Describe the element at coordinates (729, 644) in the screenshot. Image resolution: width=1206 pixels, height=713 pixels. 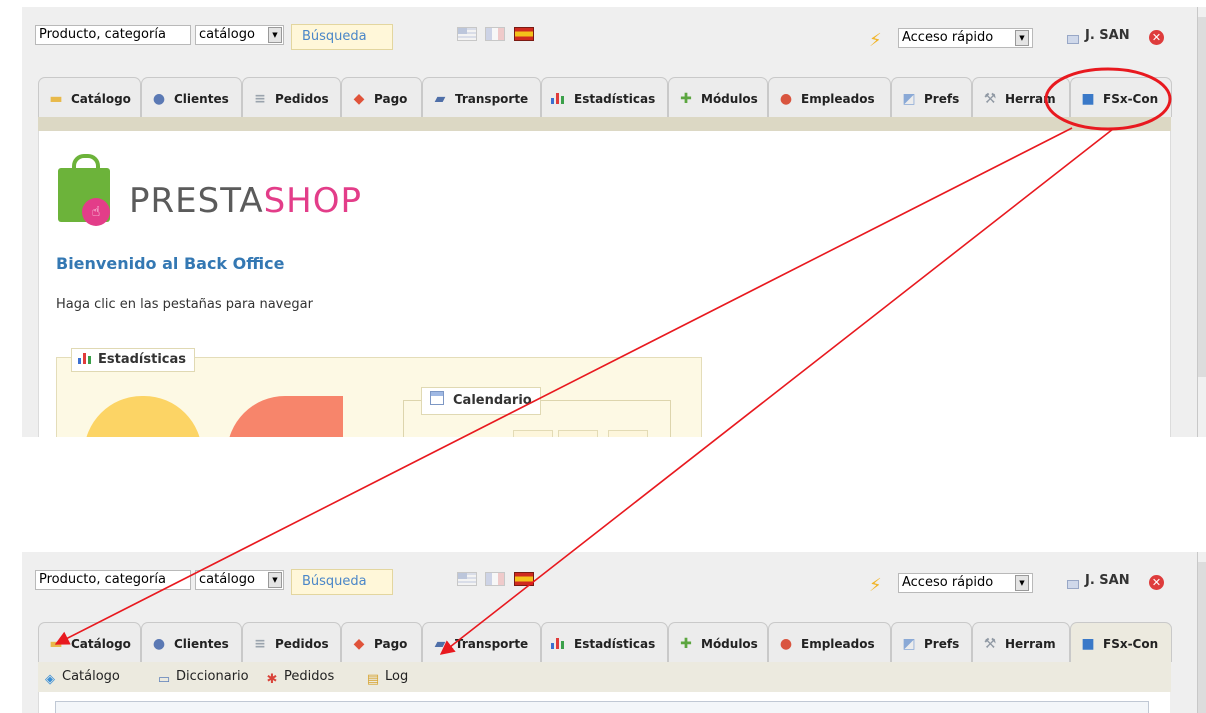
I see `tab-label: Módulos` at that location.